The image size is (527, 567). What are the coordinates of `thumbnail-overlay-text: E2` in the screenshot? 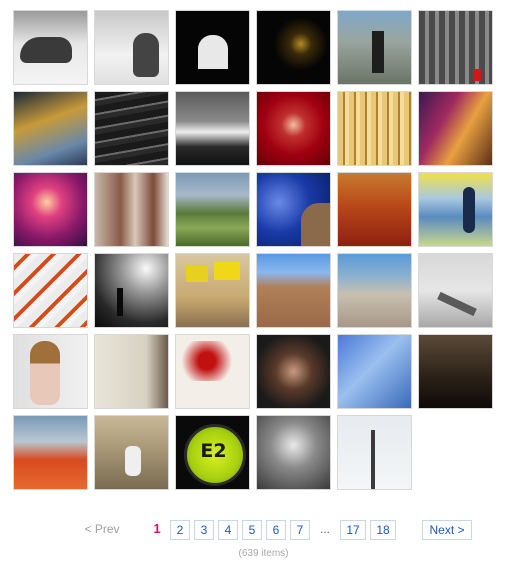 It's located at (213, 451).